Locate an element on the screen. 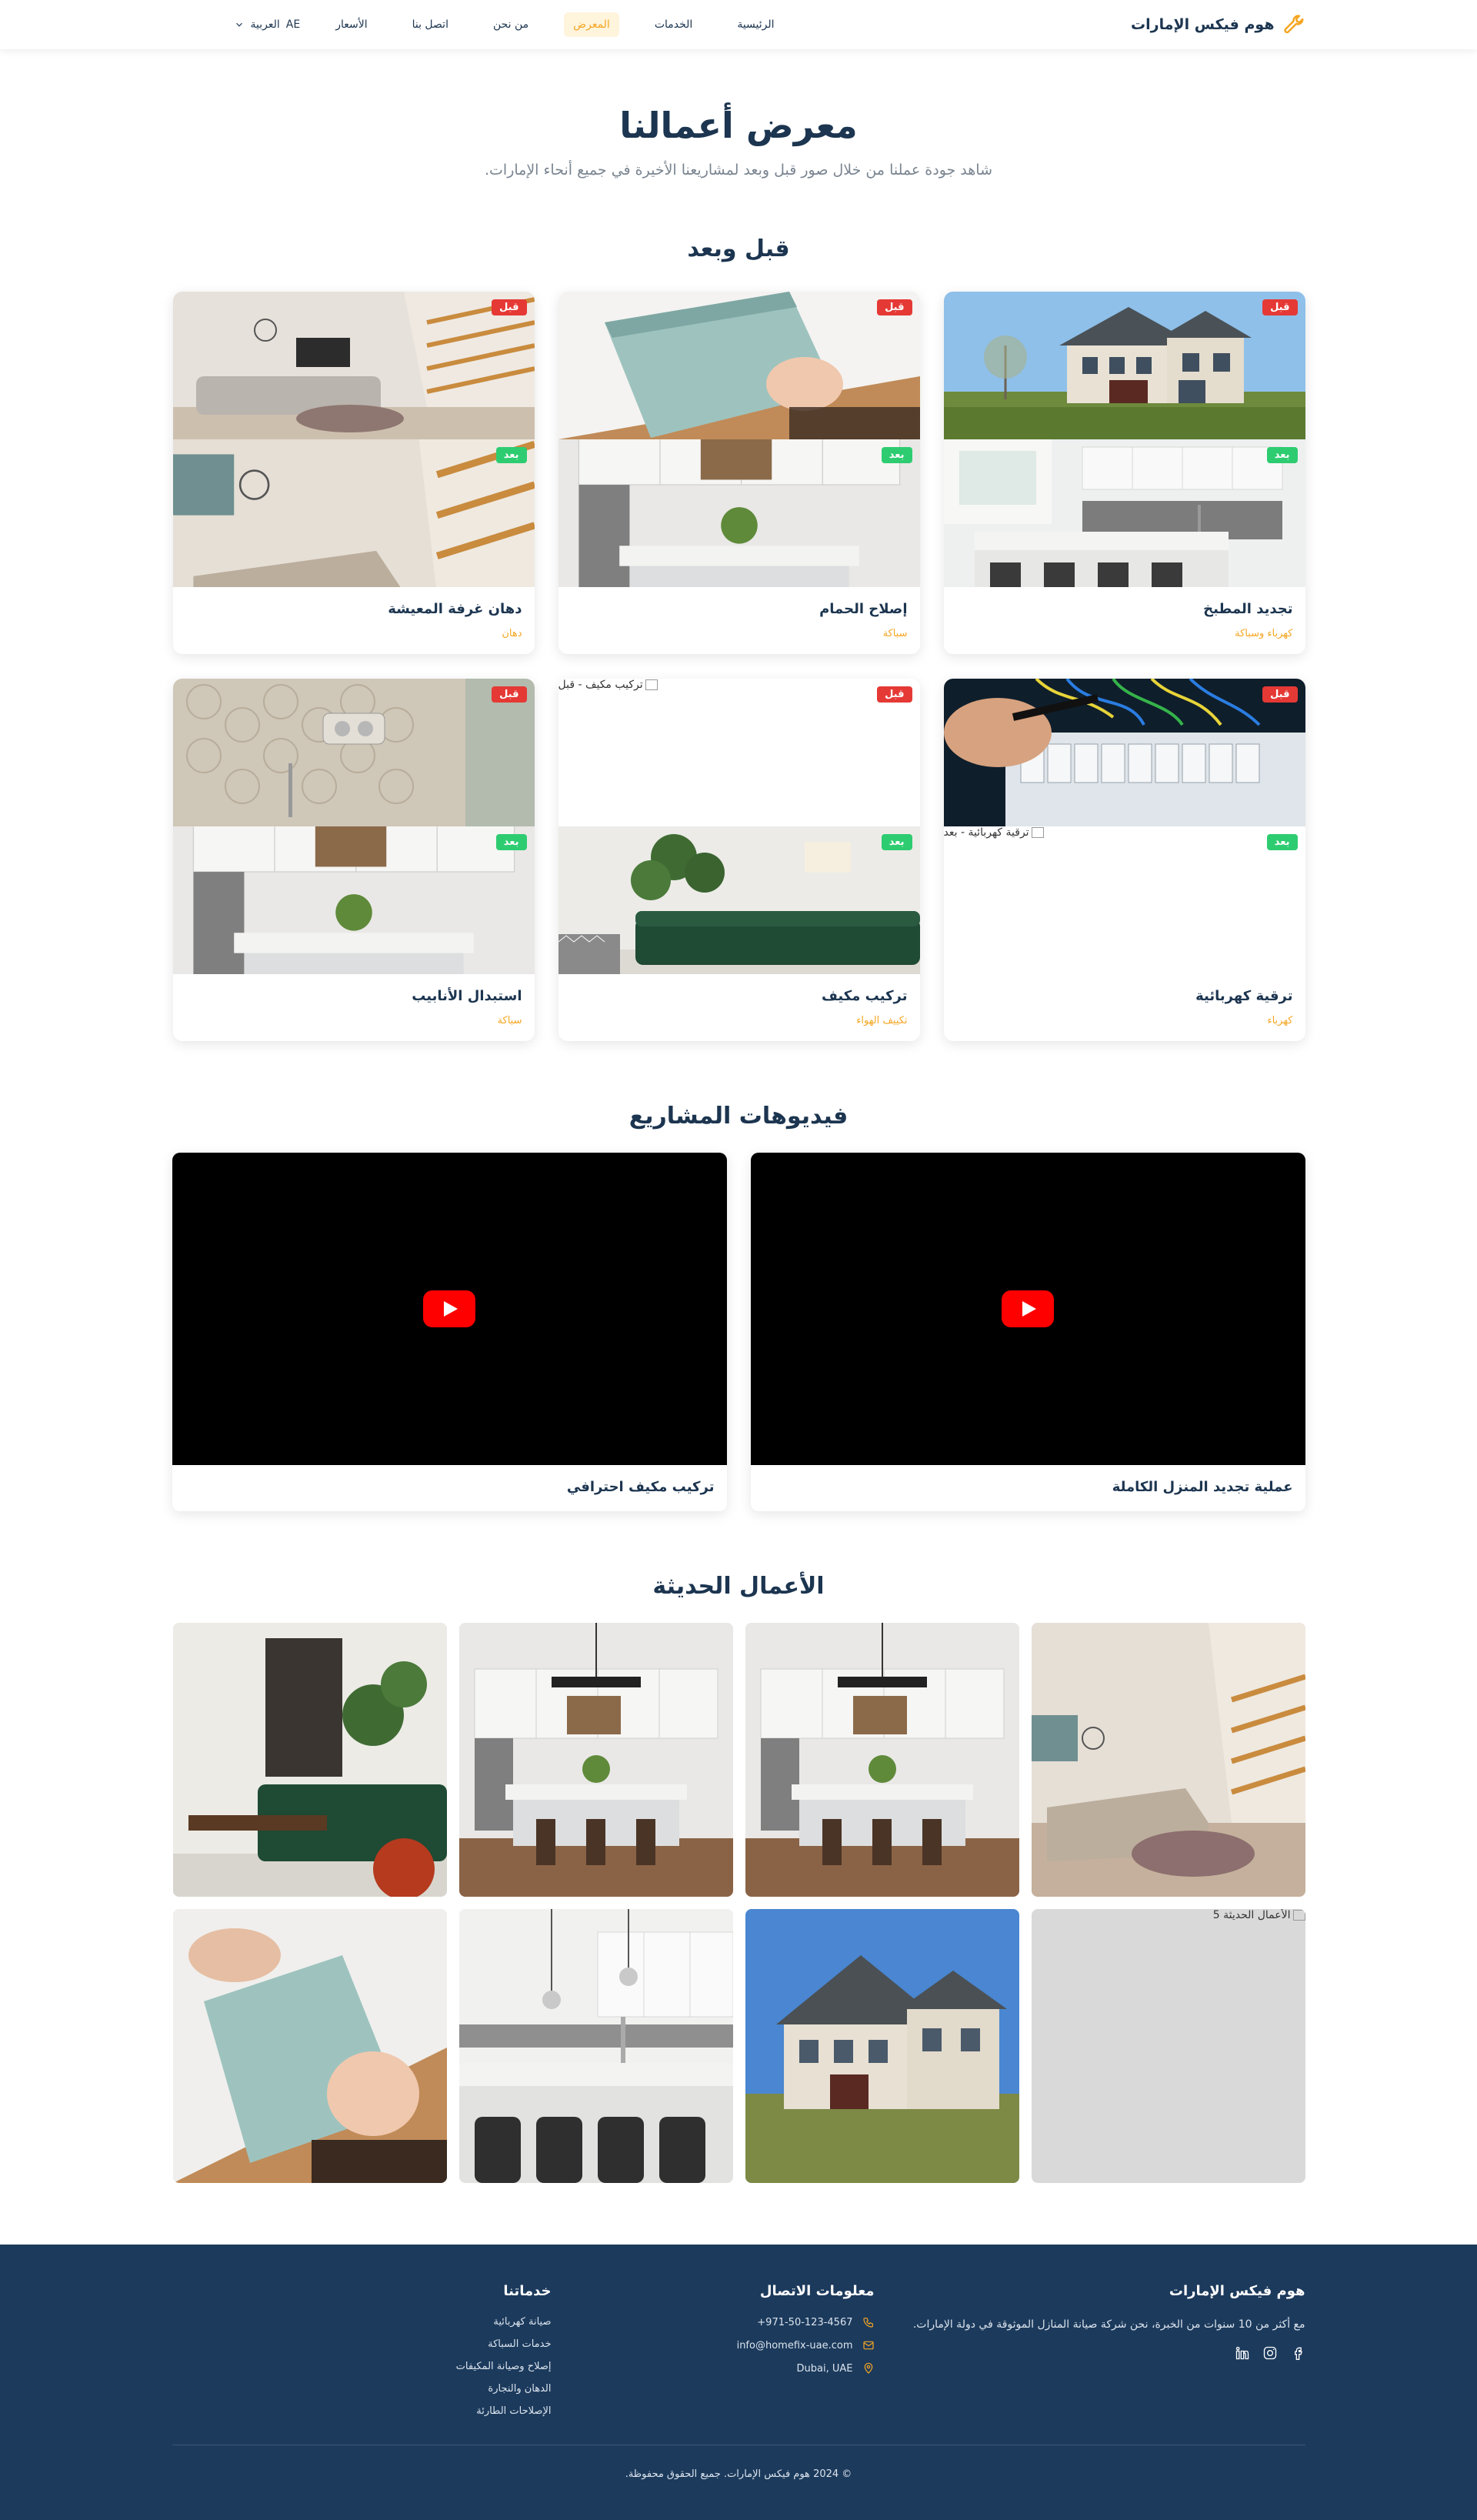 The image size is (1477, 2520). nav-link-services: الخدمات is located at coordinates (673, 24).